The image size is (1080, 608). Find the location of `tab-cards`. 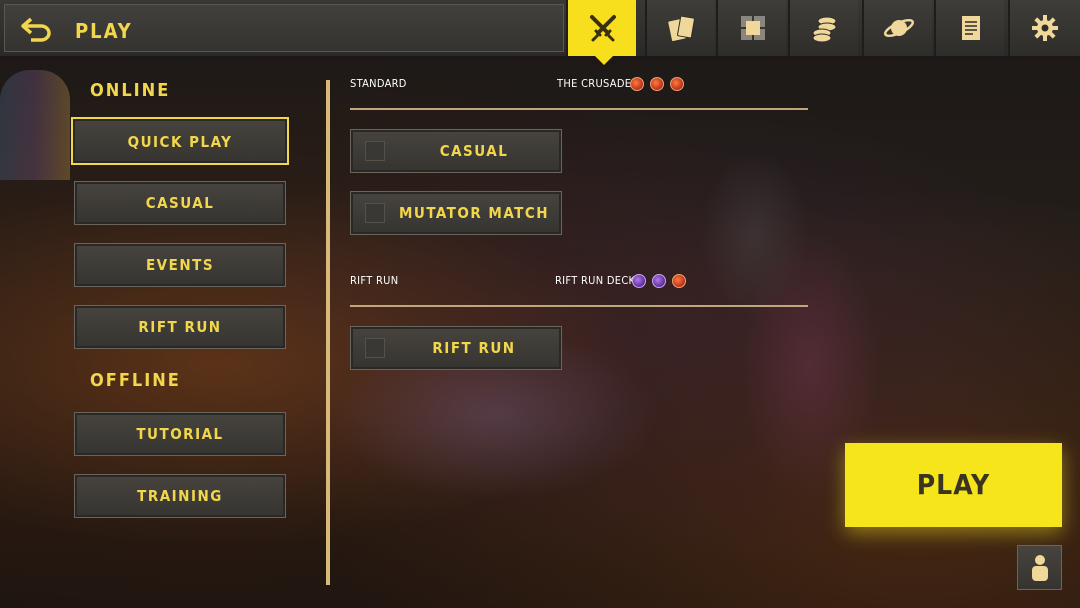

tab-cards is located at coordinates (680, 28).